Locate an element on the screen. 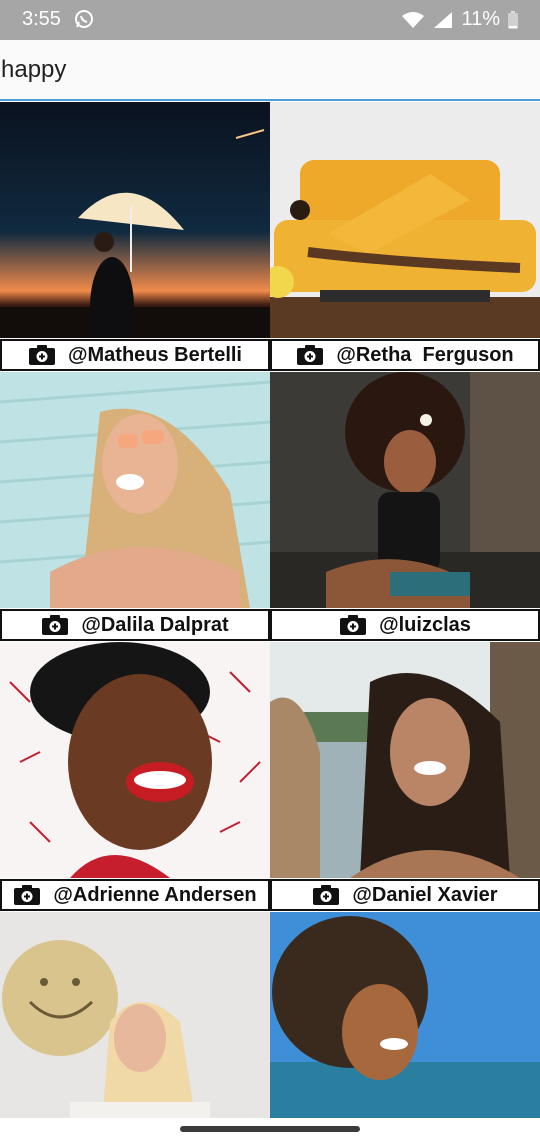  whatsapp-icon is located at coordinates (84, 19).